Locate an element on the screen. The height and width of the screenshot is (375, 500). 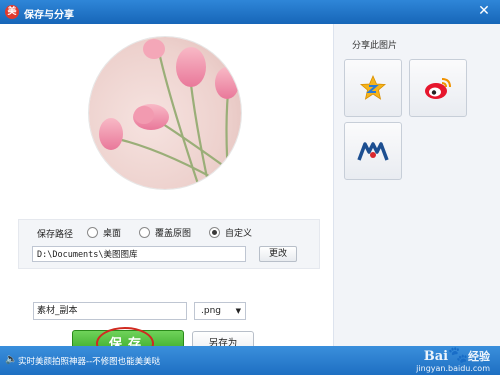
watermark-url: jingyan.baidu.com is located at coordinates (453, 368).